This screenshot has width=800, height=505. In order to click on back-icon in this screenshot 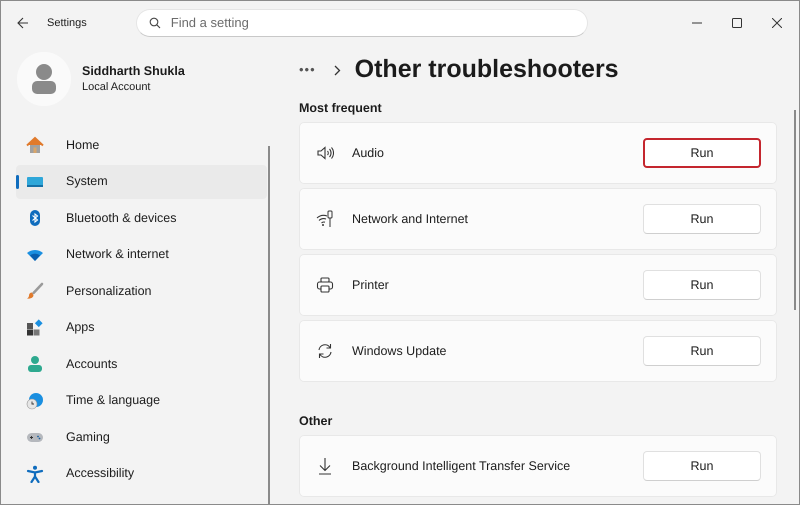, I will do `click(23, 23)`.